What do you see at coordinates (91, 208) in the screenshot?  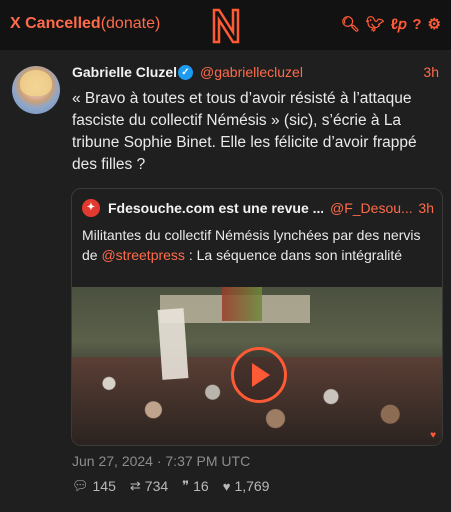 I see `quoted-avatar-icon: ✦` at bounding box center [91, 208].